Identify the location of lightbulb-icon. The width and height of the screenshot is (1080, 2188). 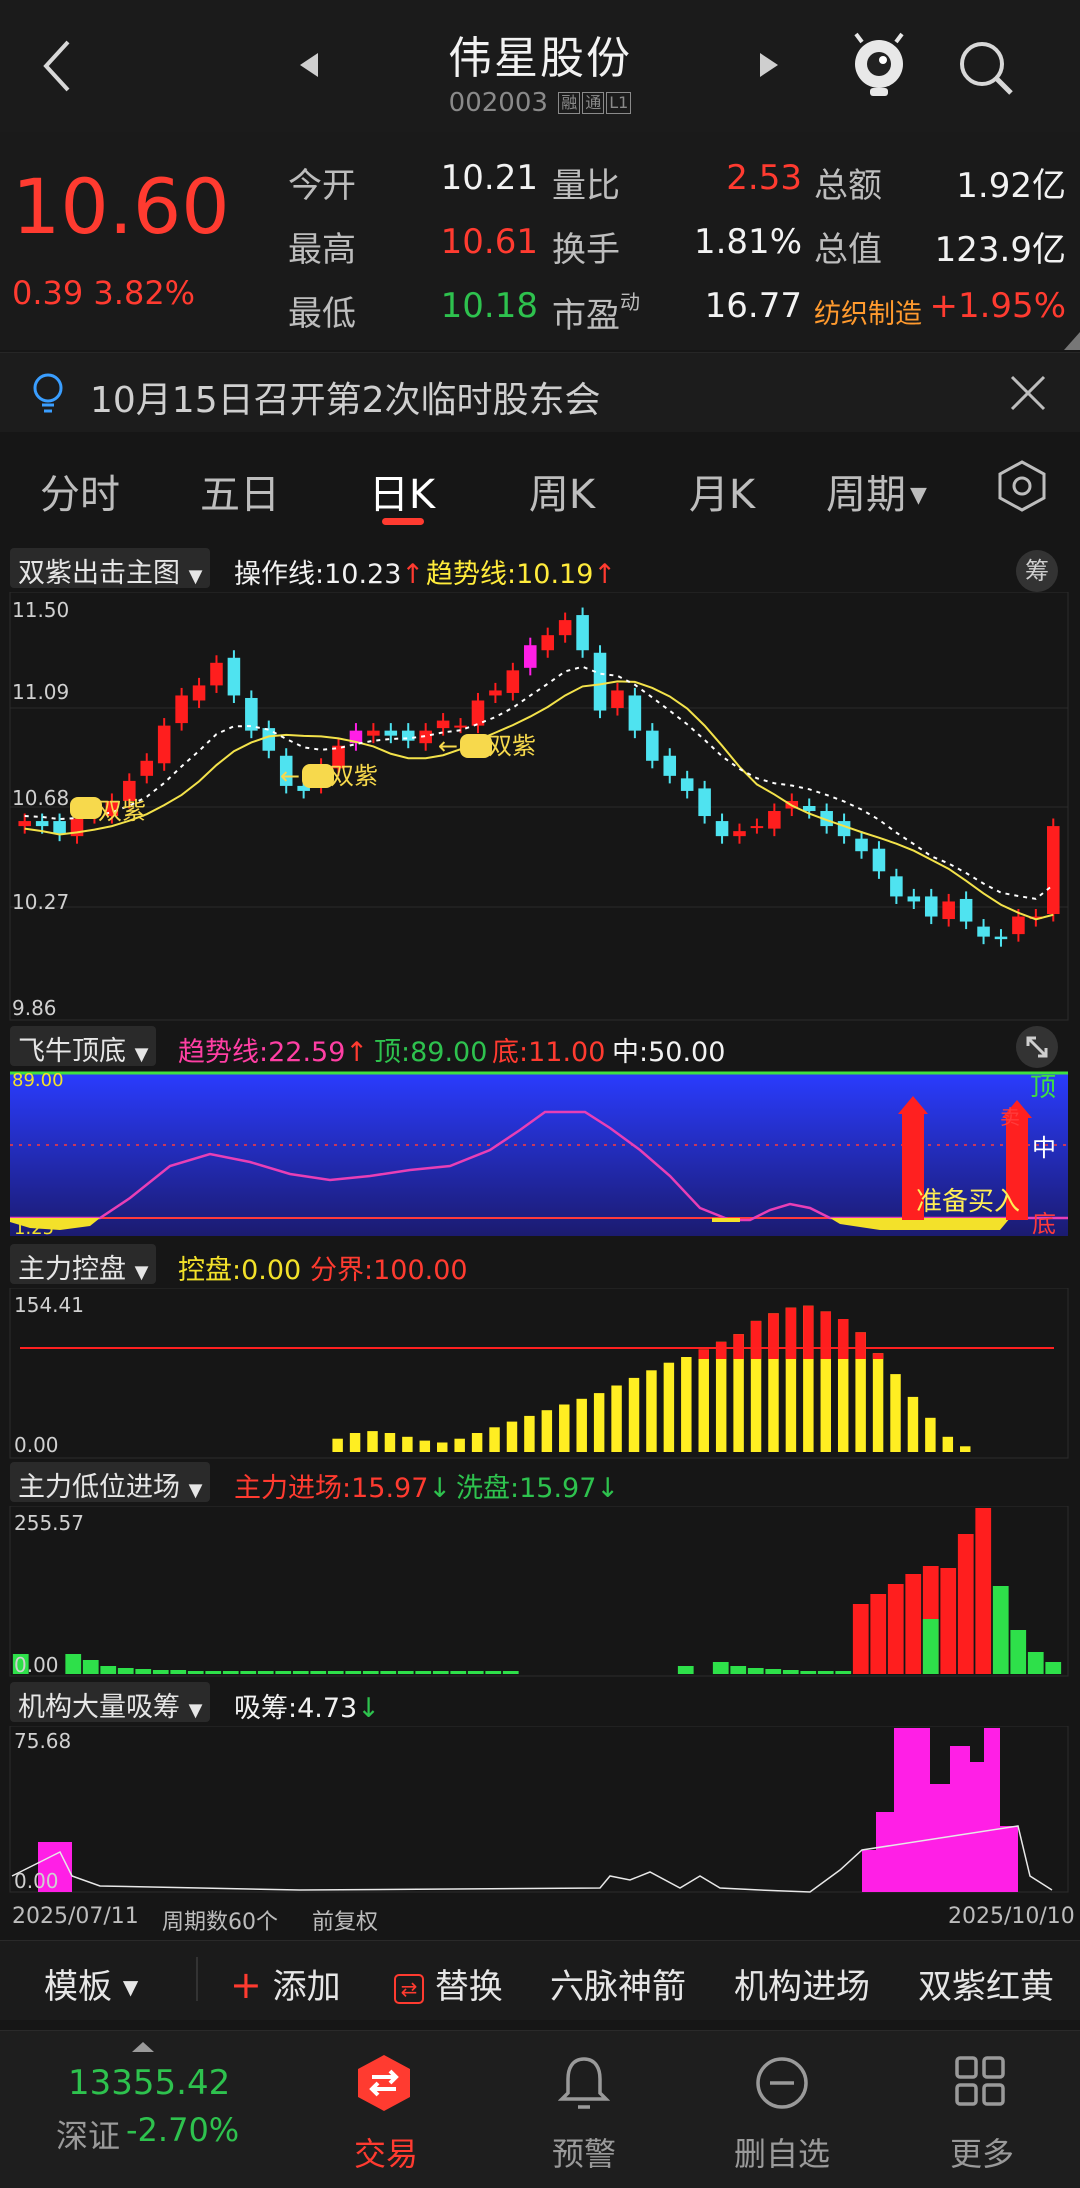
(48, 393).